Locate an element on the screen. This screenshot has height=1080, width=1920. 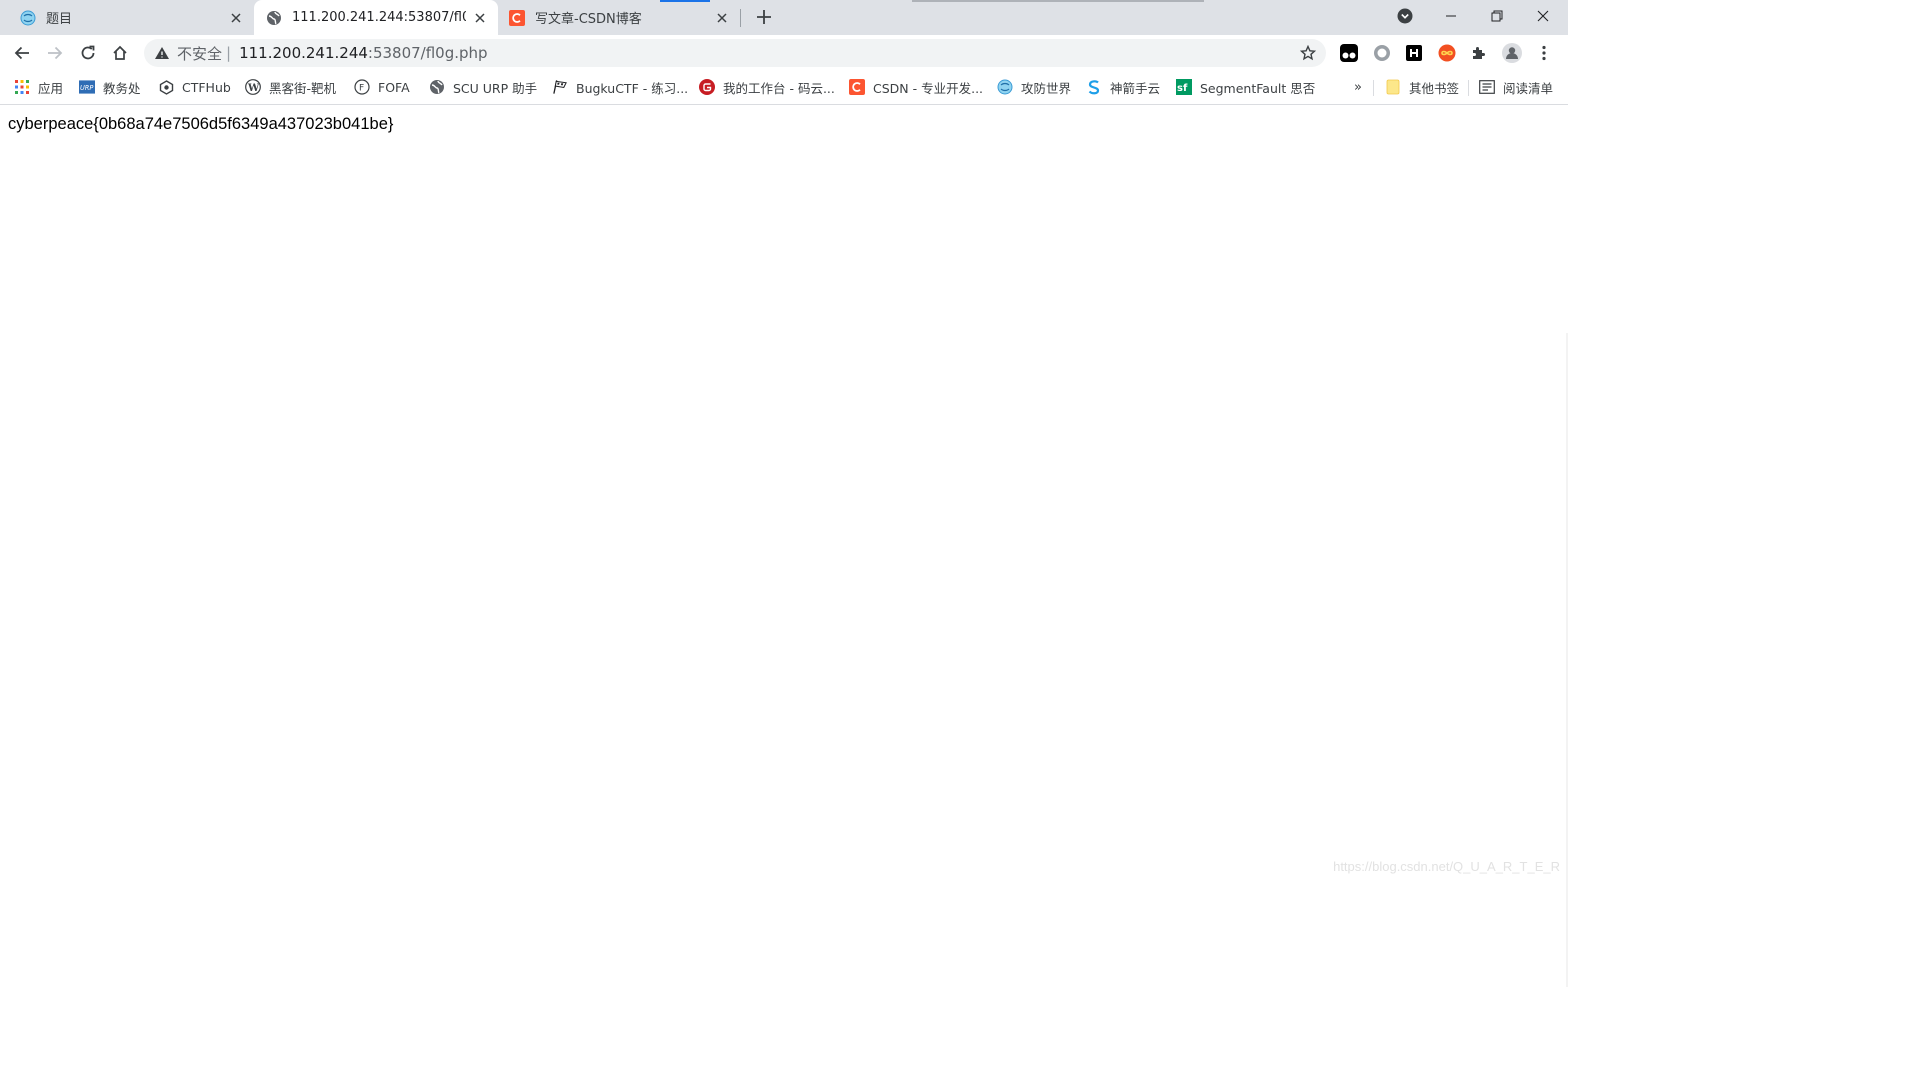
home-button is located at coordinates (120, 53).